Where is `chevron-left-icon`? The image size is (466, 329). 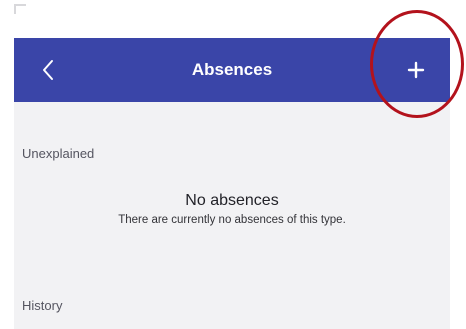 chevron-left-icon is located at coordinates (48, 70).